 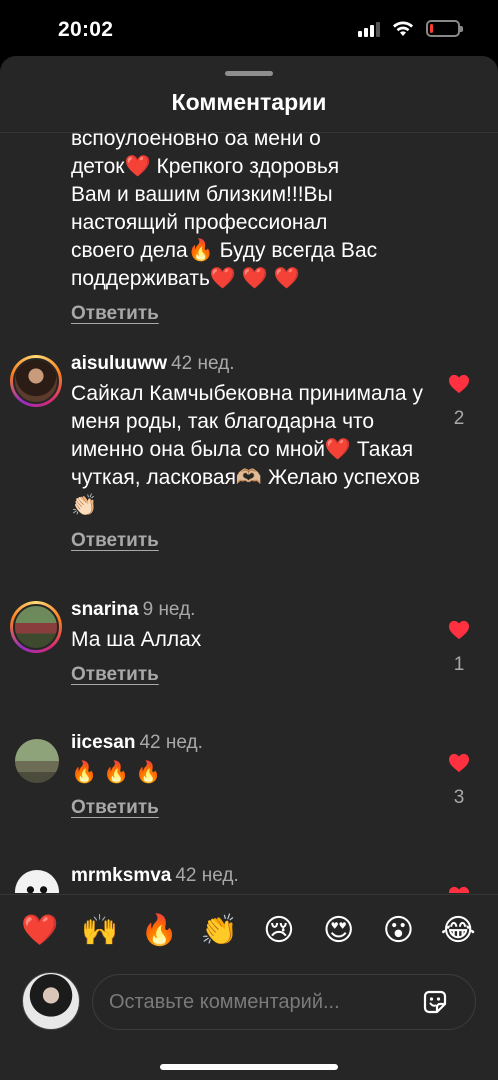 What do you see at coordinates (249, 28) in the screenshot?
I see `status-bar: 20:02` at bounding box center [249, 28].